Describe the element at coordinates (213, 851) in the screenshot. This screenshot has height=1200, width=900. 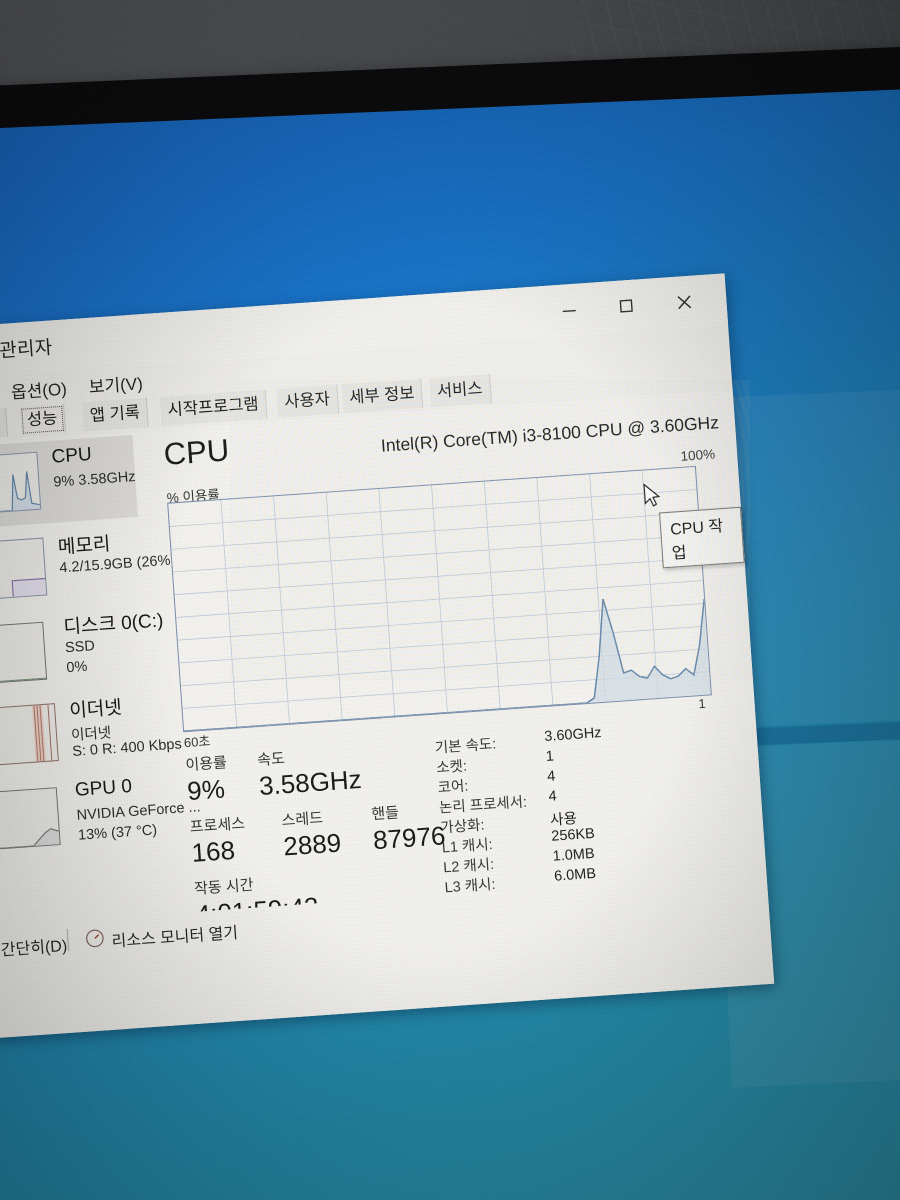
I see `stat-value-processes: 168` at that location.